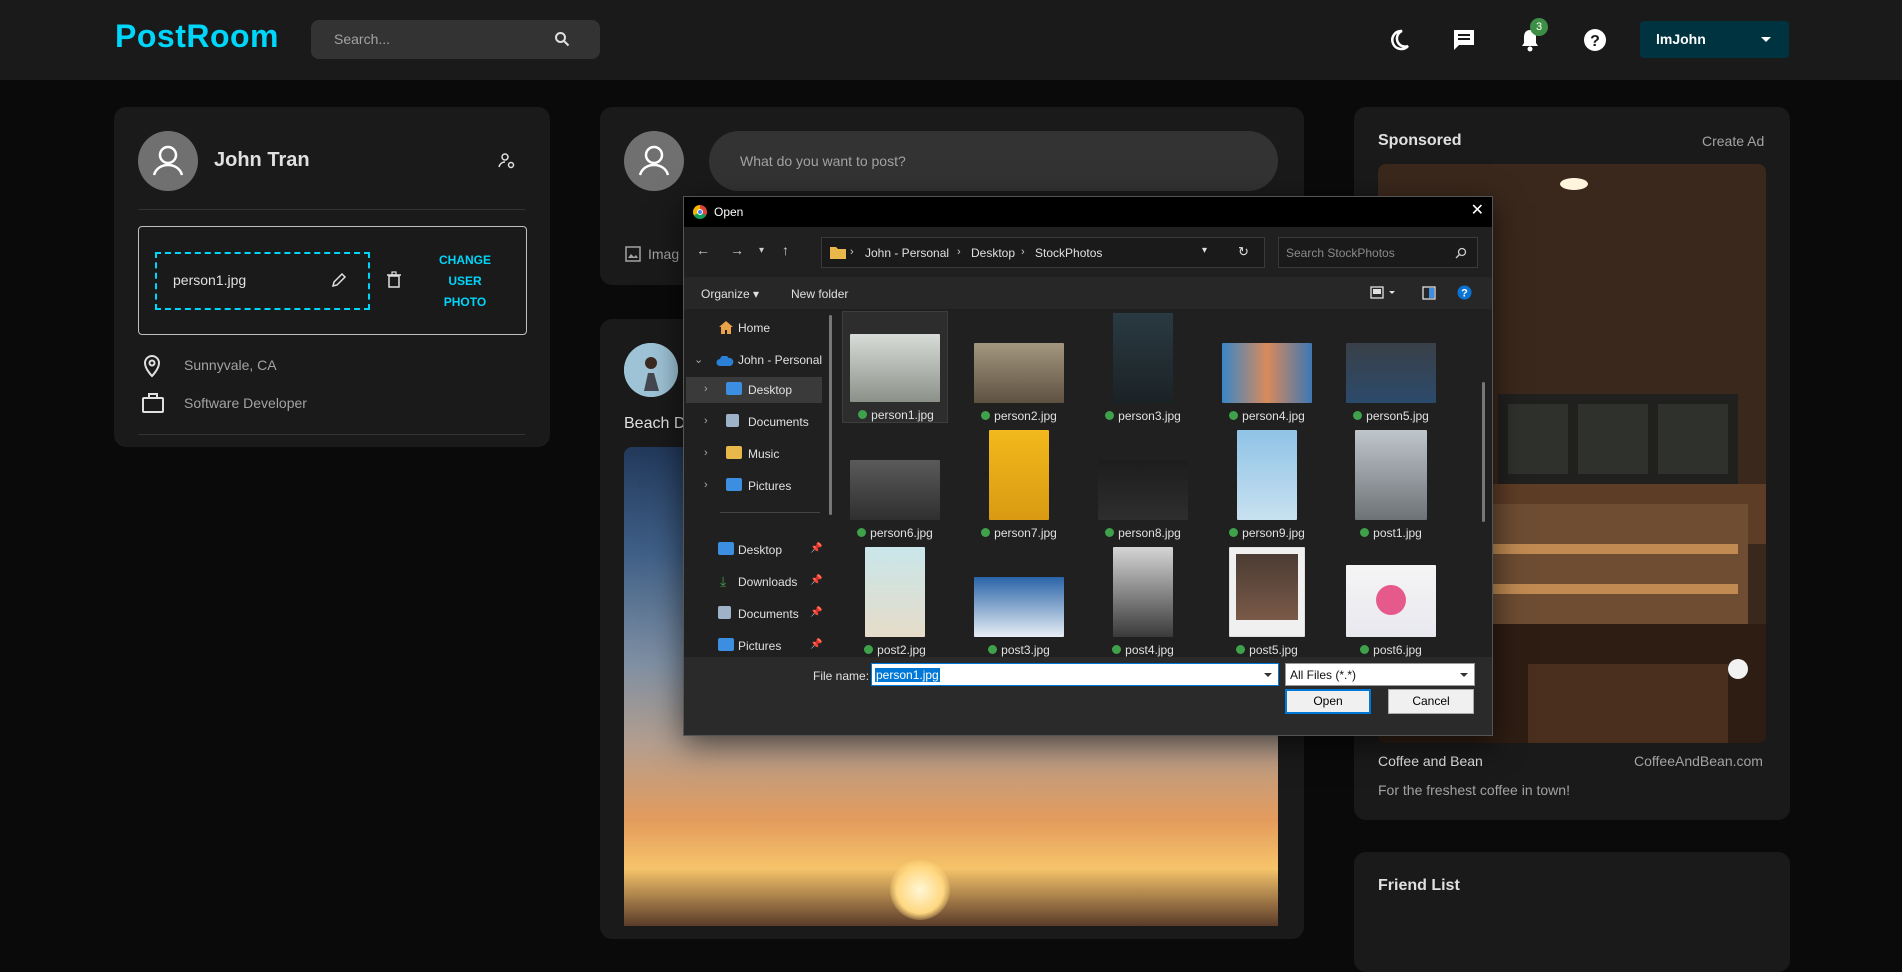 The image size is (1902, 972). I want to click on quick-access-desktop: Desktop 📌, so click(754, 550).